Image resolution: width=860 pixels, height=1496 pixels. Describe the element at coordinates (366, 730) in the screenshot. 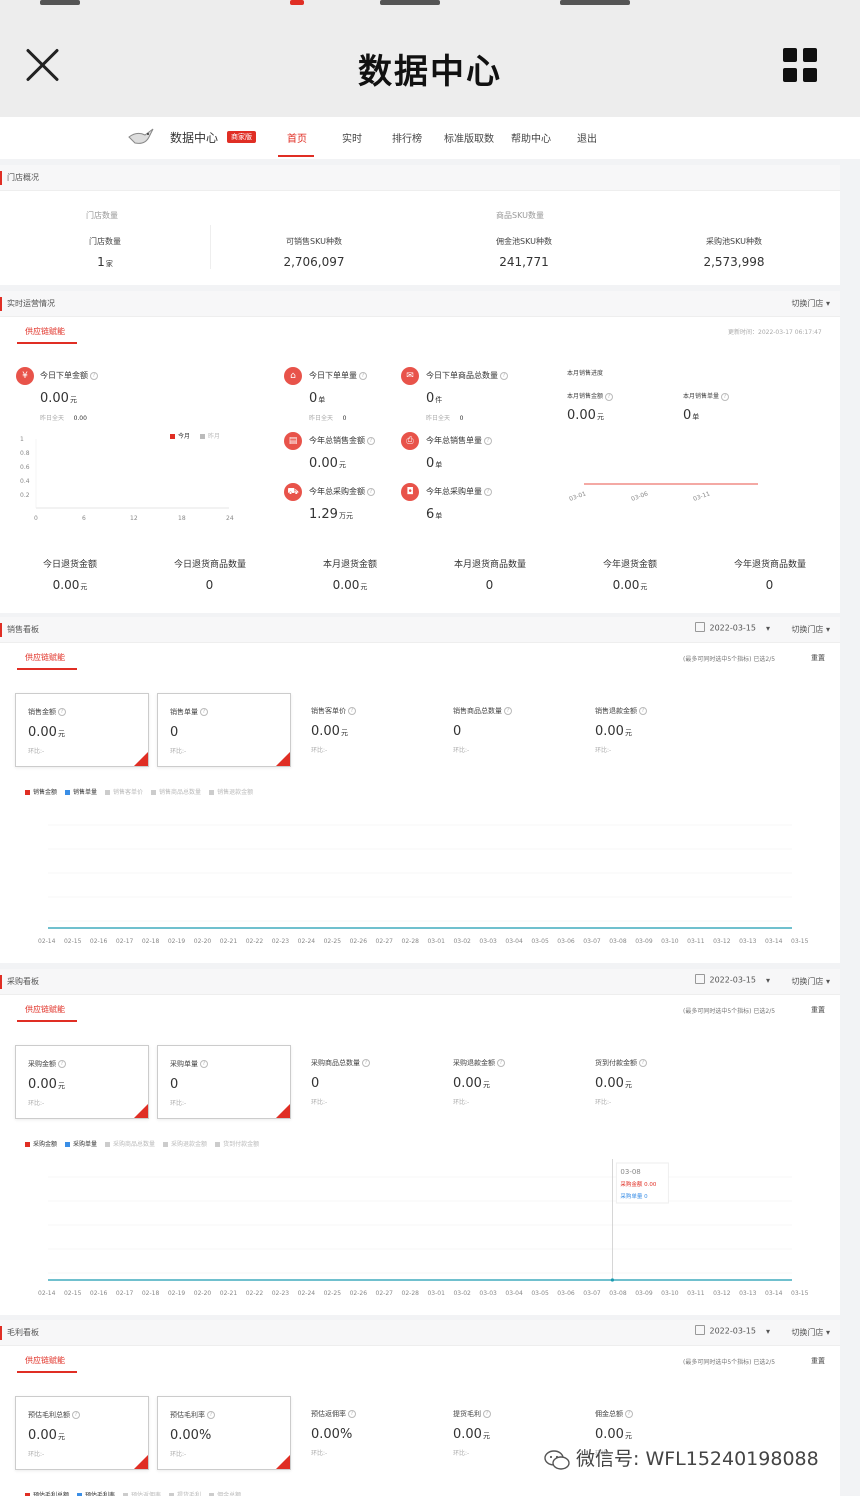

I see `metric-card: 销售客单价? 0.00元 环比:-` at that location.